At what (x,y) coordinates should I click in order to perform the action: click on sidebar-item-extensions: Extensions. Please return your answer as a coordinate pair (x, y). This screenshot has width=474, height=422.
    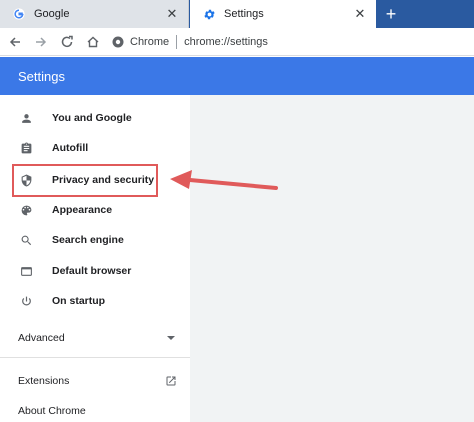
    Looking at the image, I should click on (95, 381).